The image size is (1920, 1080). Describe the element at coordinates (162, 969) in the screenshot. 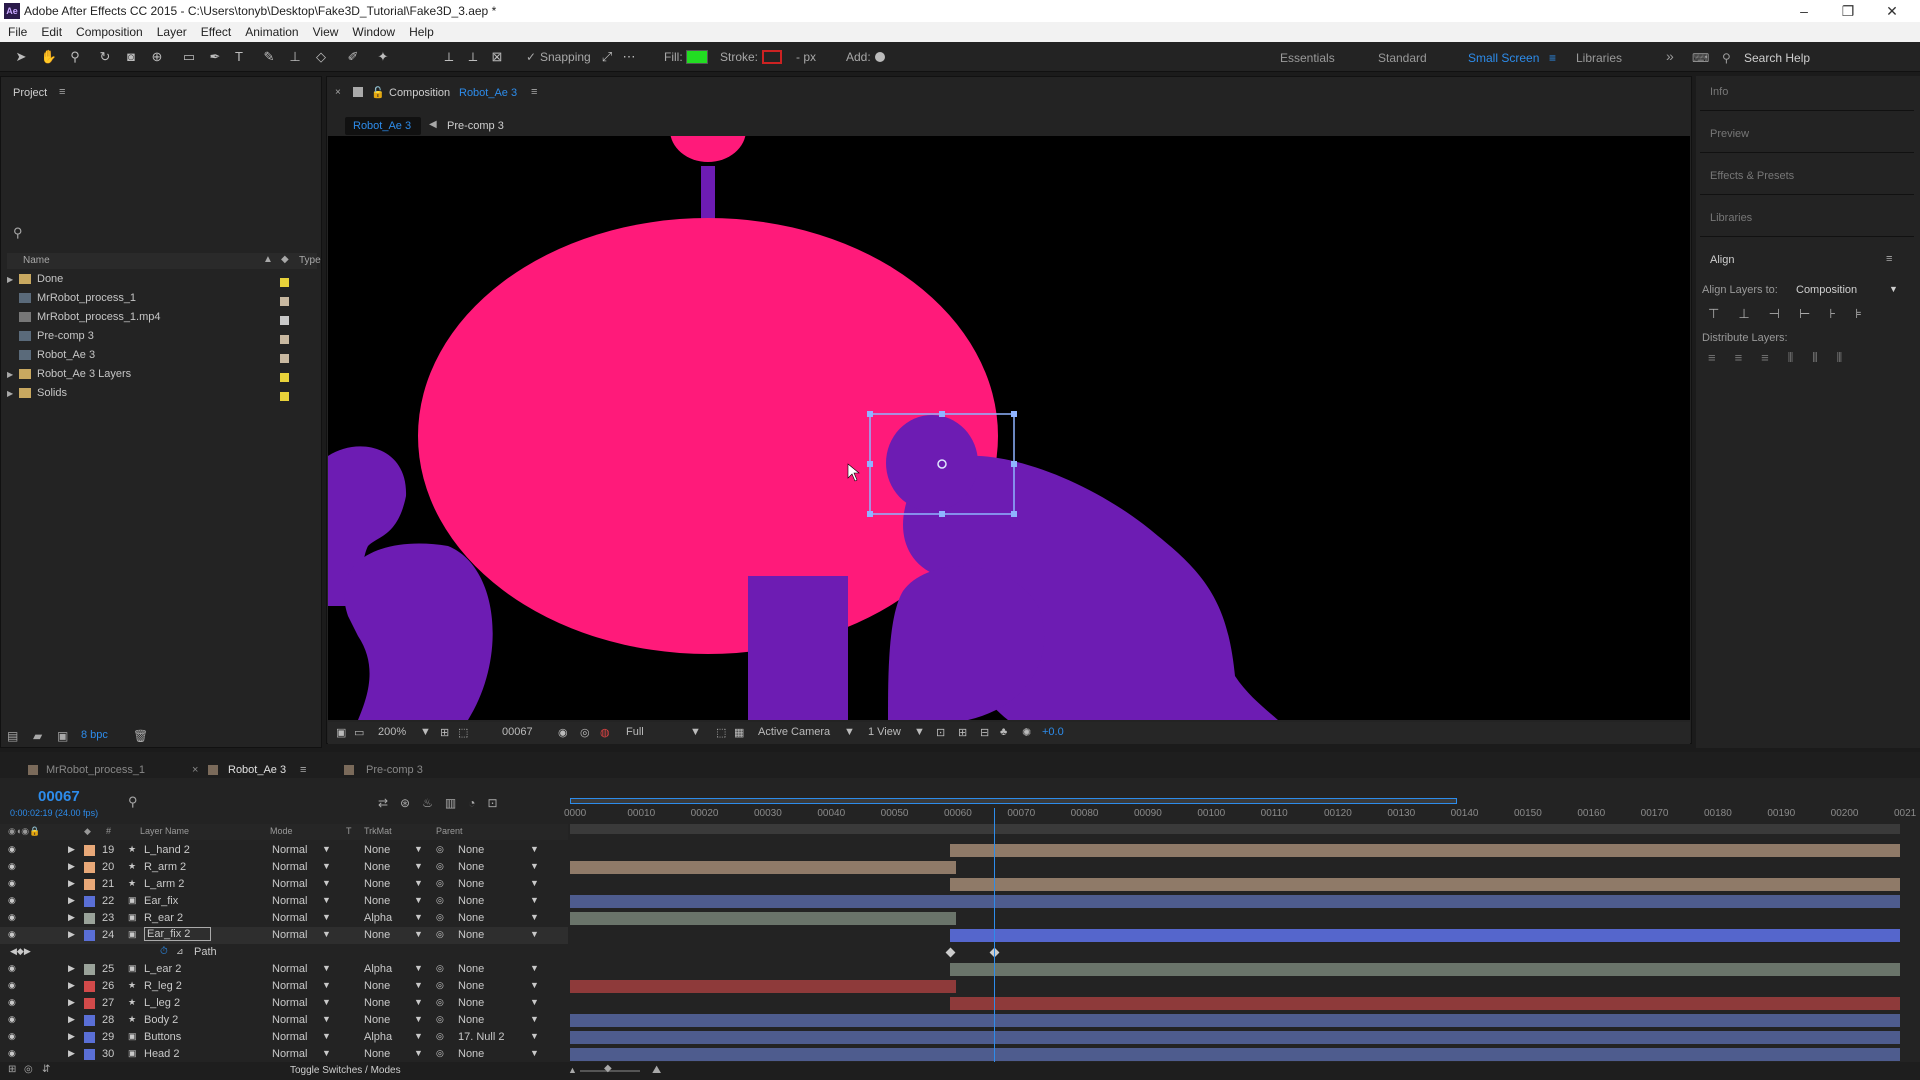

I see `layer-name: L_ear 2` at that location.